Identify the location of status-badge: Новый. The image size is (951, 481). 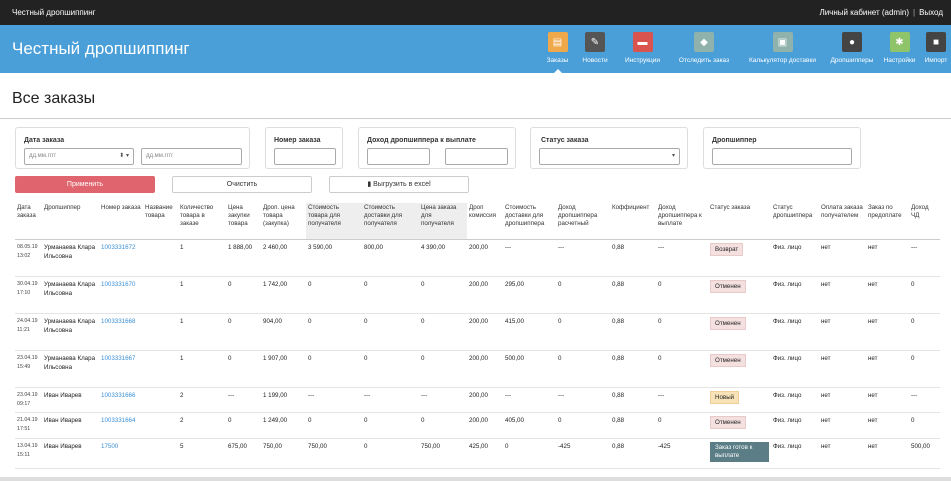
(725, 397).